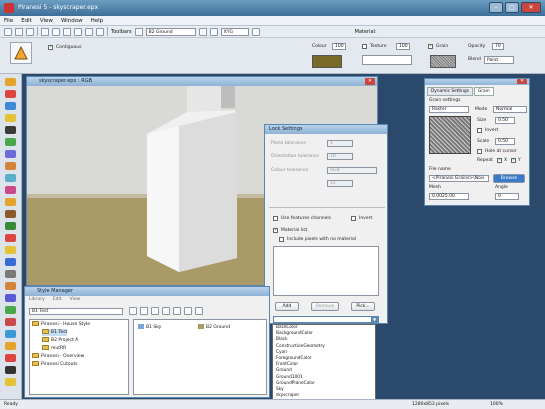  I want to click on select-tool-icon, so click(10, 106).